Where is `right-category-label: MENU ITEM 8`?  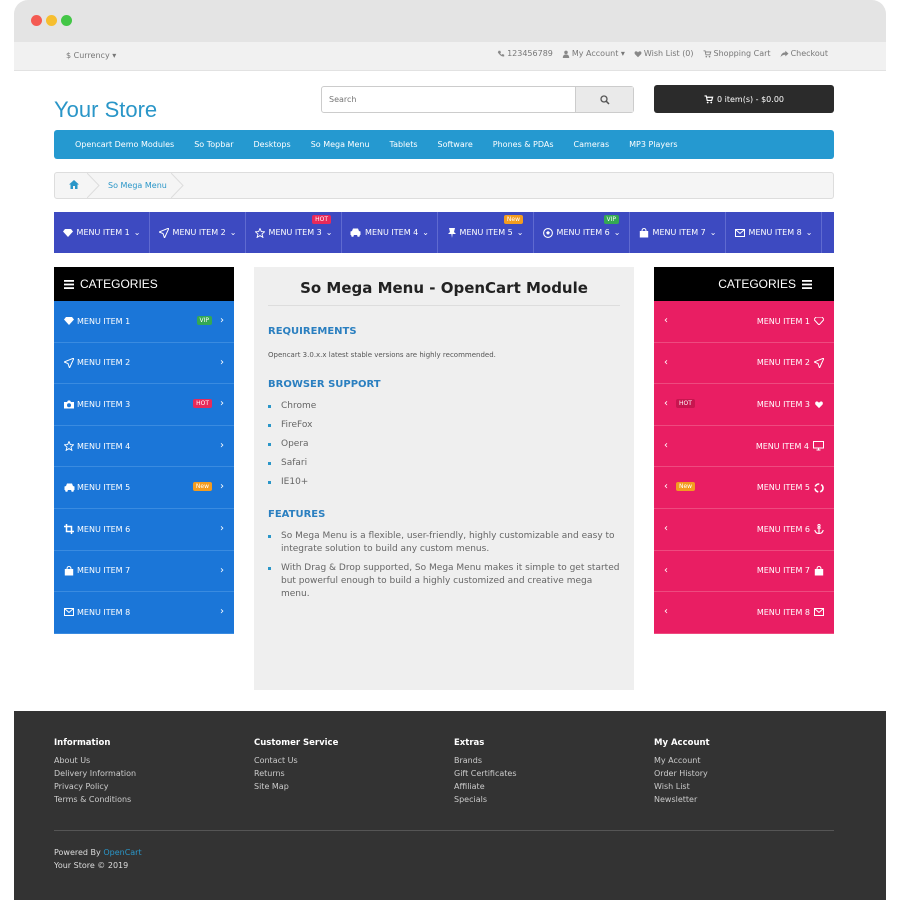
right-category-label: MENU ITEM 8 is located at coordinates (783, 612).